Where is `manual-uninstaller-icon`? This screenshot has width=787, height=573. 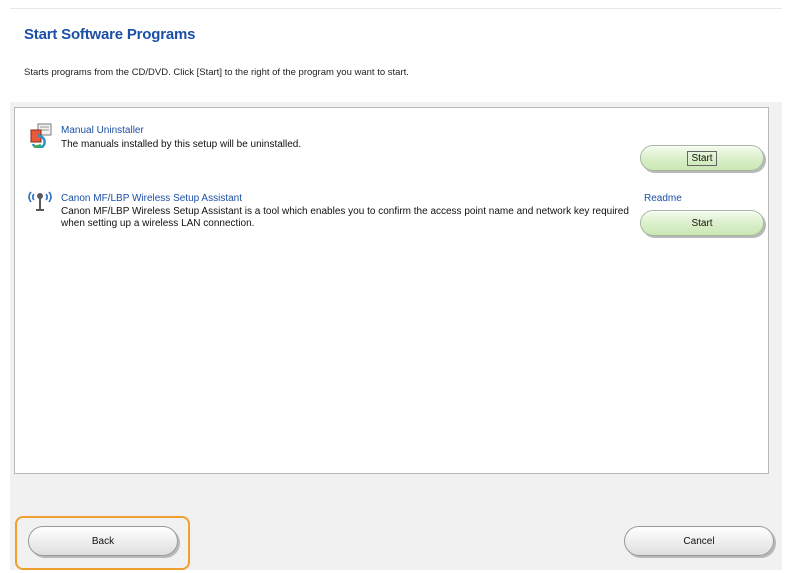
manual-uninstaller-icon is located at coordinates (42, 136).